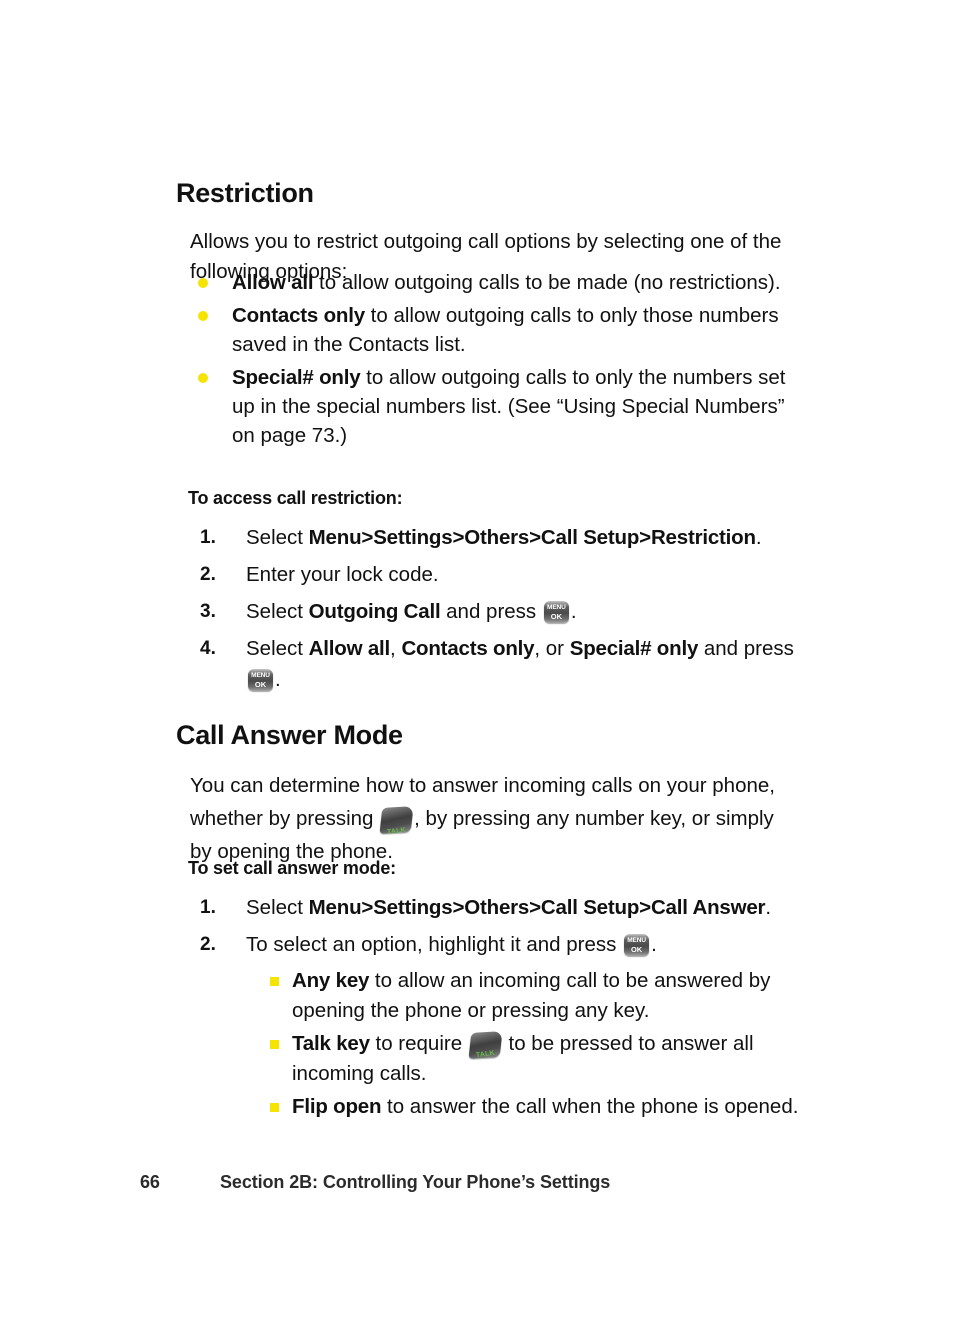 The width and height of the screenshot is (954, 1336). What do you see at coordinates (296, 377) in the screenshot?
I see `list-item-term: Special# only` at bounding box center [296, 377].